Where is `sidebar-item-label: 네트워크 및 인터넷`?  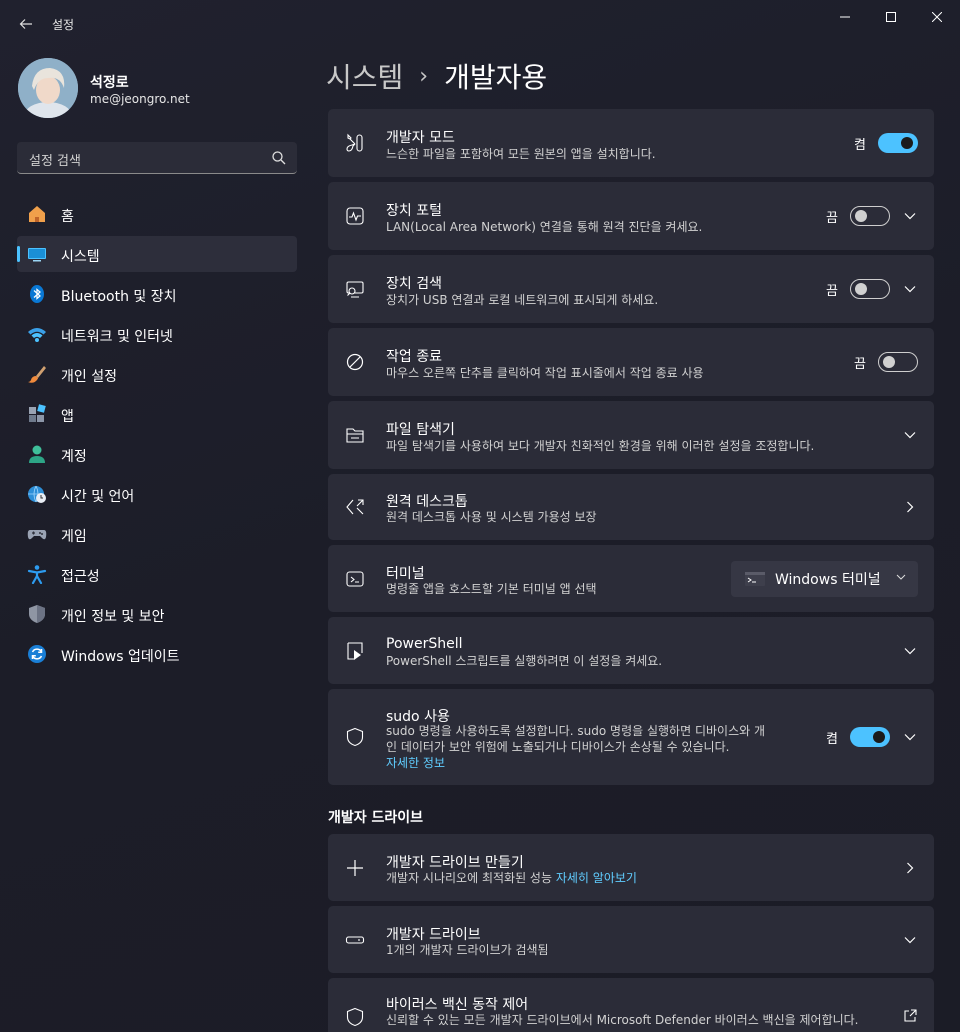 sidebar-item-label: 네트워크 및 인터넷 is located at coordinates (117, 337).